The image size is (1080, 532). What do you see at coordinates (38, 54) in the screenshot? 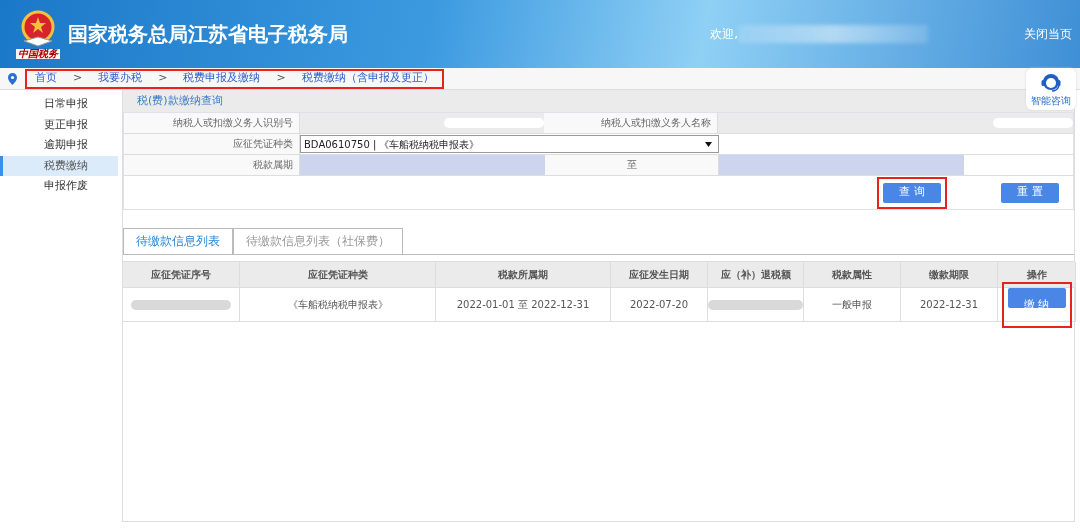
I see `logo-text: 中国税务` at bounding box center [38, 54].